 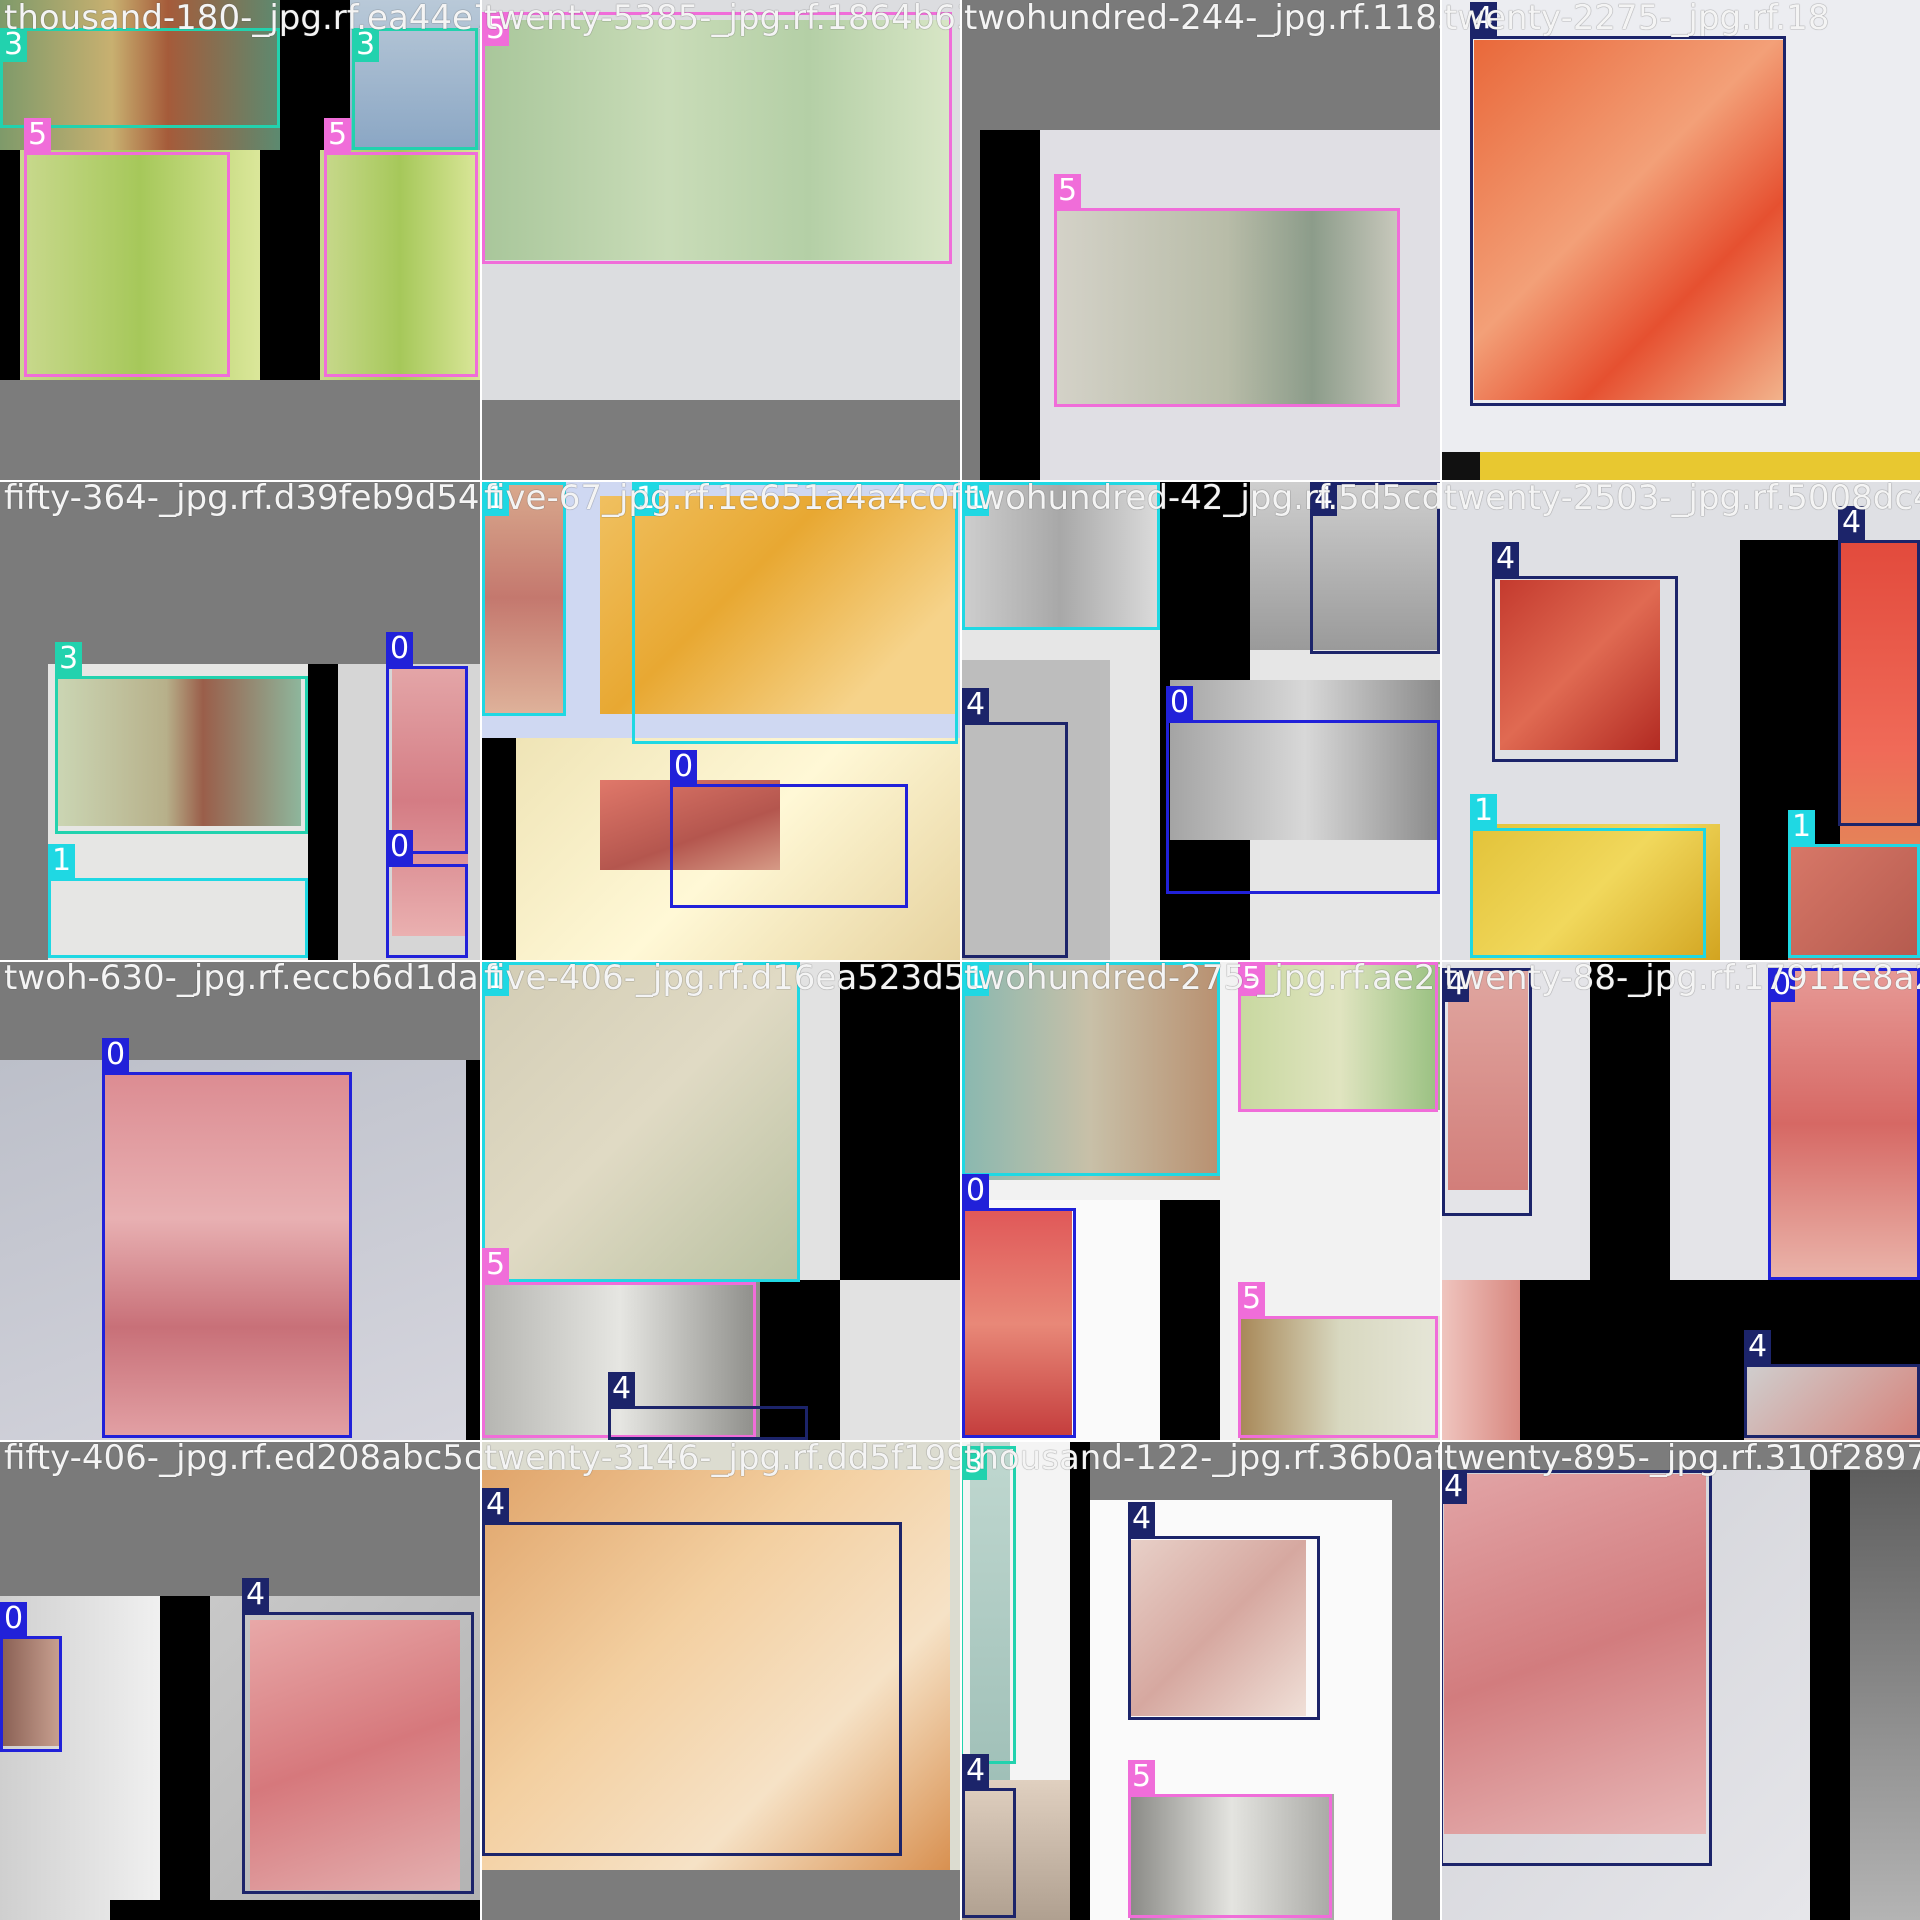 I want to click on tile-9: 1 5 4 five-406-_jpg.rf.d16ea523d5, so click(x=720, y=1200).